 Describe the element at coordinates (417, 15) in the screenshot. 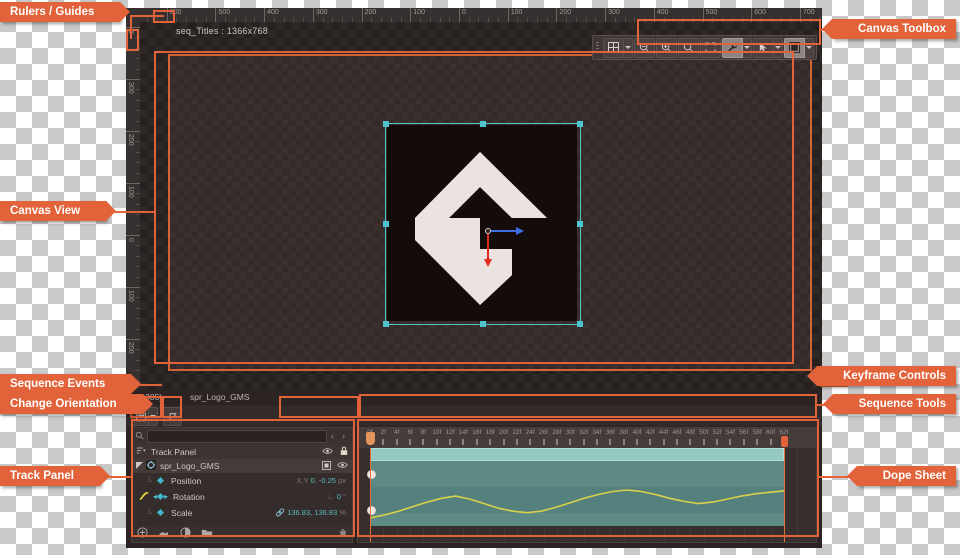

I see `ruler-tick: 100` at that location.